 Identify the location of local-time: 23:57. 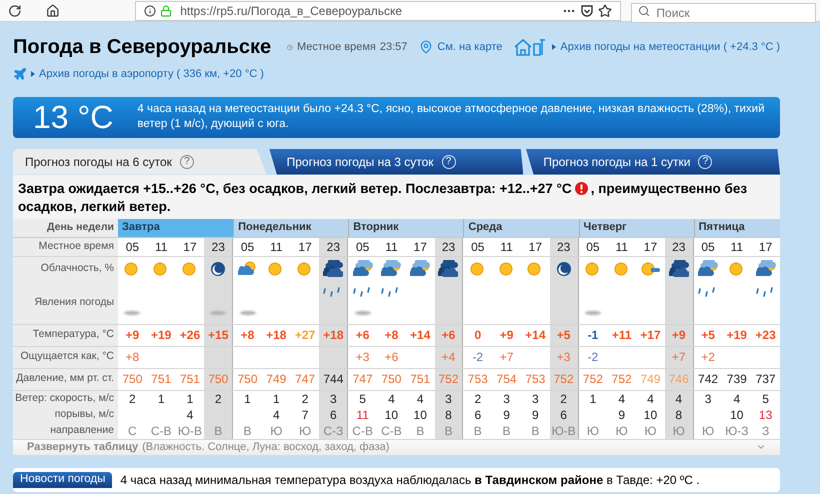
(394, 47).